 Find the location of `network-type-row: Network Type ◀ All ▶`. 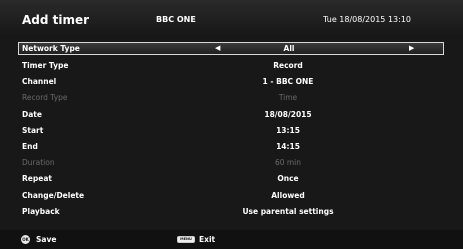

network-type-row: Network Type ◀ All ▶ is located at coordinates (231, 48).